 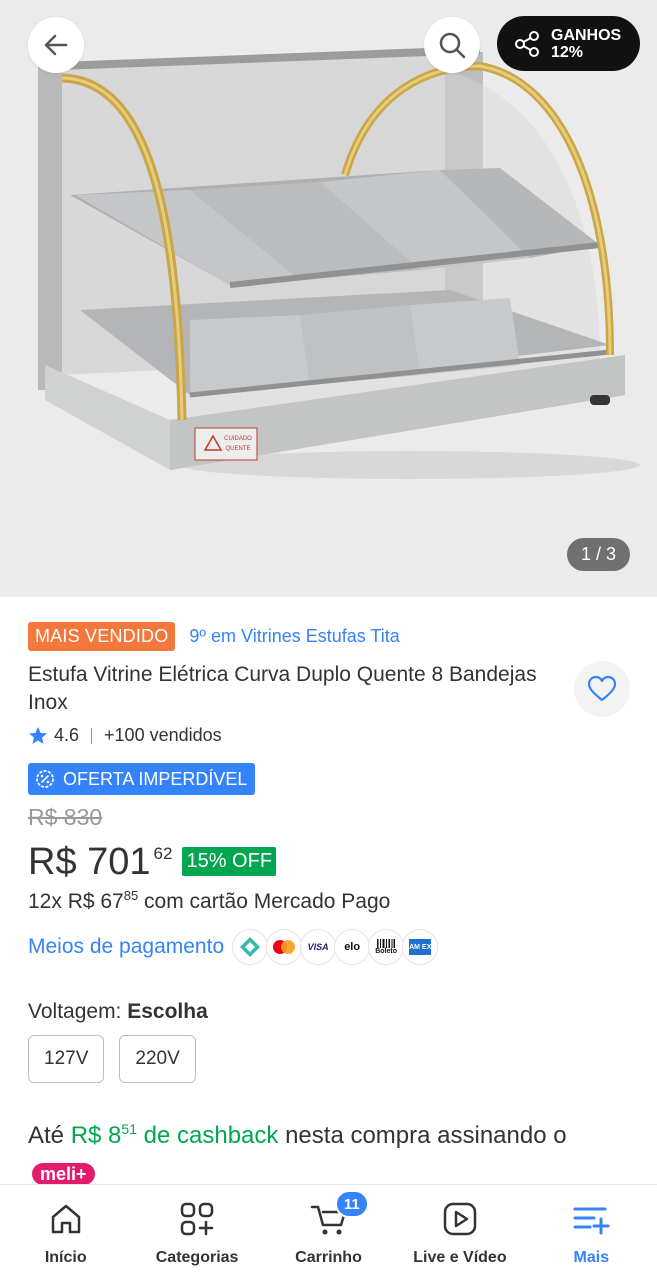 I want to click on nav-item-inicio: Início, so click(x=65, y=1232).